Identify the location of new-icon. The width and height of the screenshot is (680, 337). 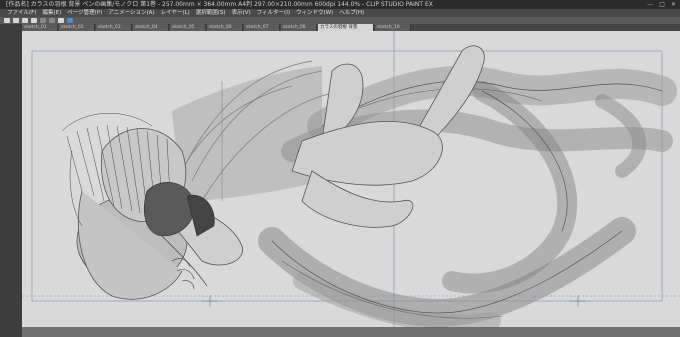
(16, 20).